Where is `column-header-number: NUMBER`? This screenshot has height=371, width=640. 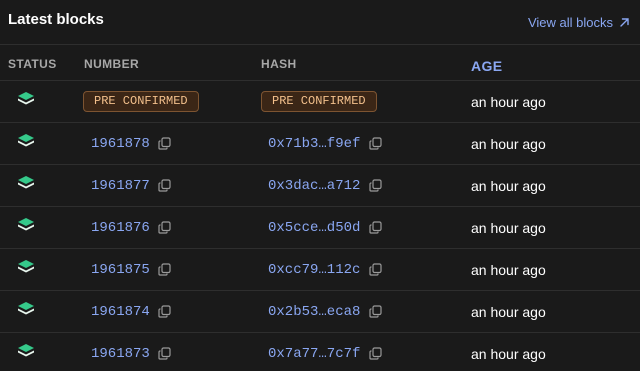 column-header-number: NUMBER is located at coordinates (112, 64).